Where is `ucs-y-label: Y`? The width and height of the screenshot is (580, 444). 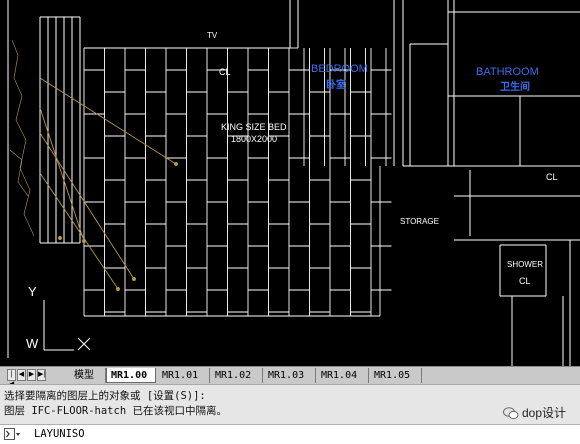 ucs-y-label: Y is located at coordinates (32, 291).